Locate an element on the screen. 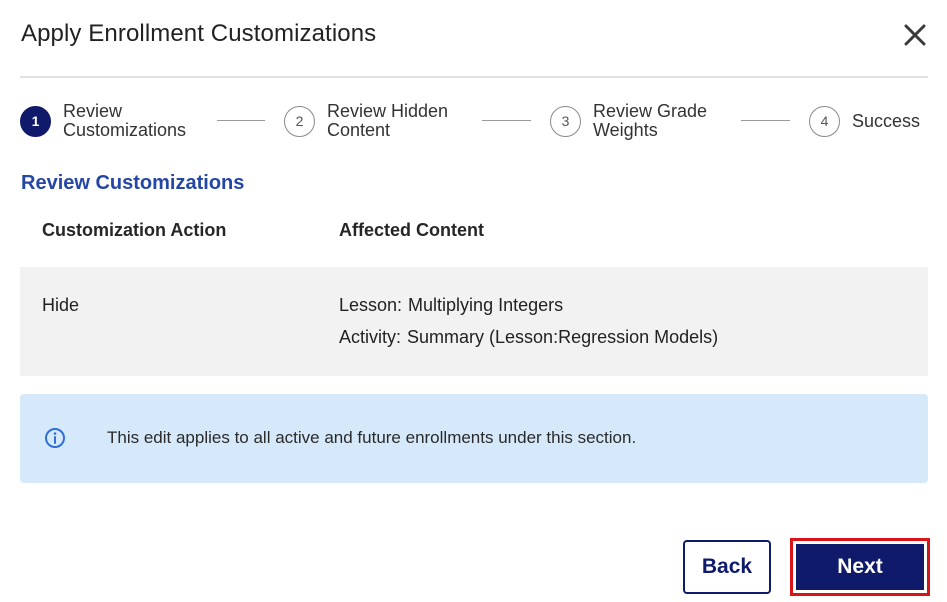 The width and height of the screenshot is (947, 602). dialog-title: Apply Enrollment Customizations is located at coordinates (199, 33).